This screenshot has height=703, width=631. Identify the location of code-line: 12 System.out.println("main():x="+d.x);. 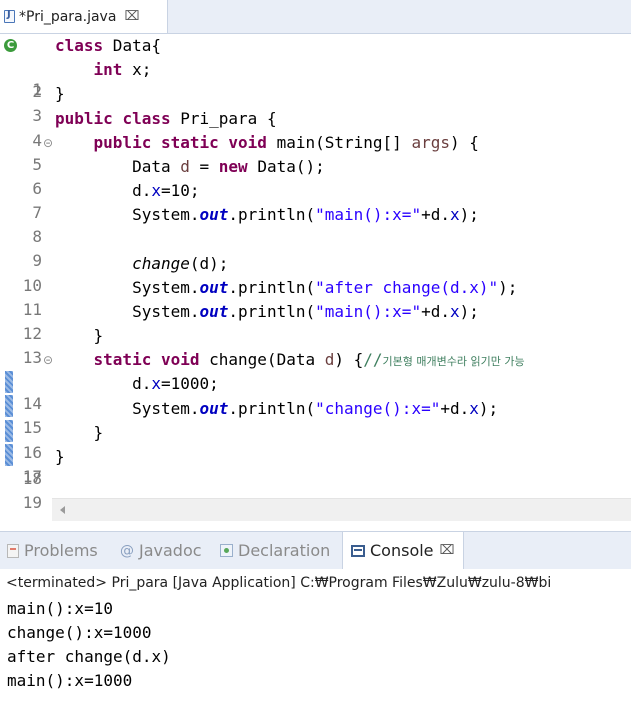
(315, 322).